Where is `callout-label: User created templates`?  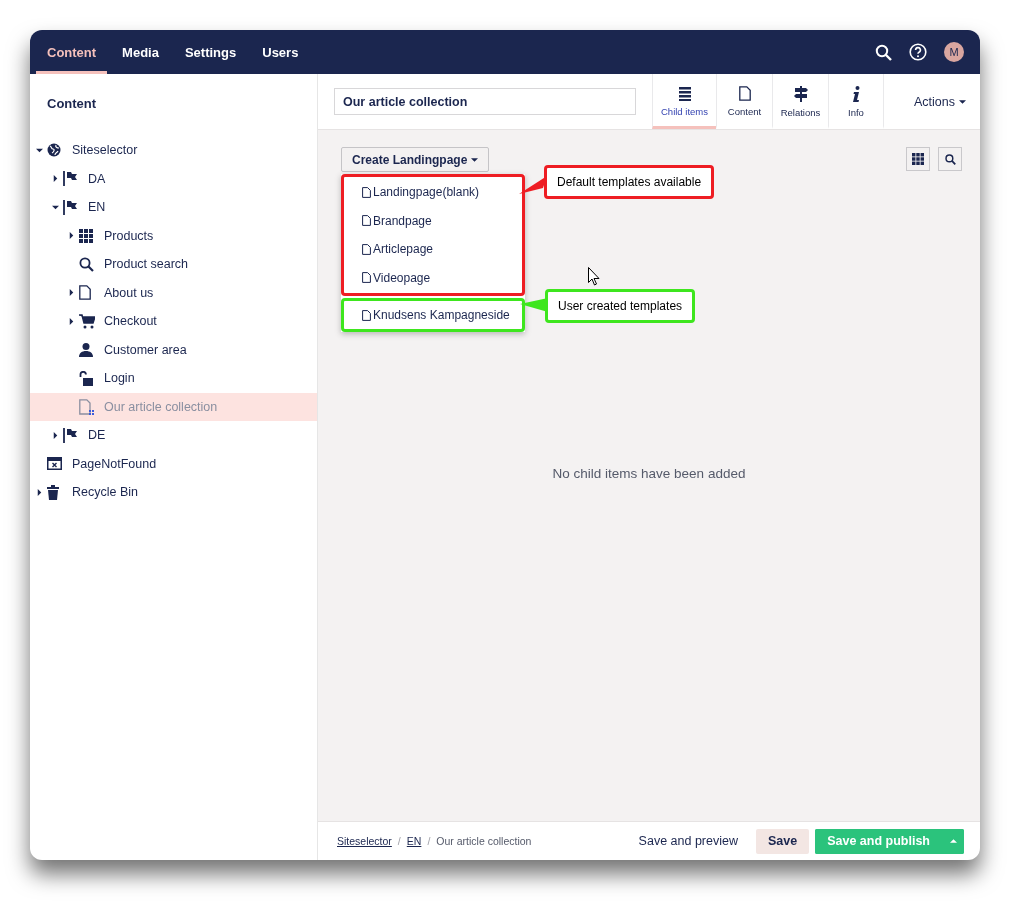
callout-label: User created templates is located at coordinates (620, 306).